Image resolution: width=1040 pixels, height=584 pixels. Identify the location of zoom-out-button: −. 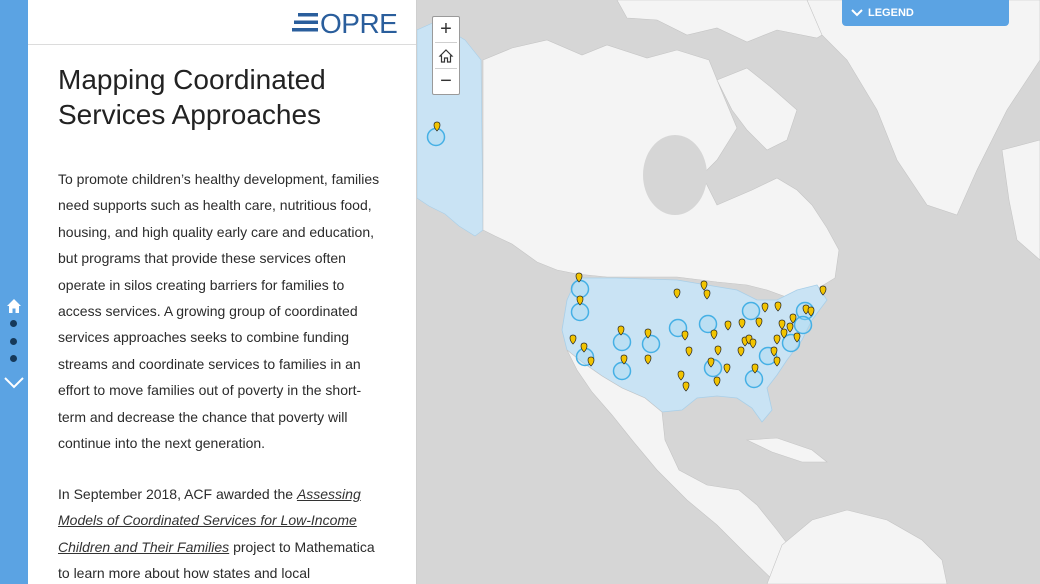
(446, 81).